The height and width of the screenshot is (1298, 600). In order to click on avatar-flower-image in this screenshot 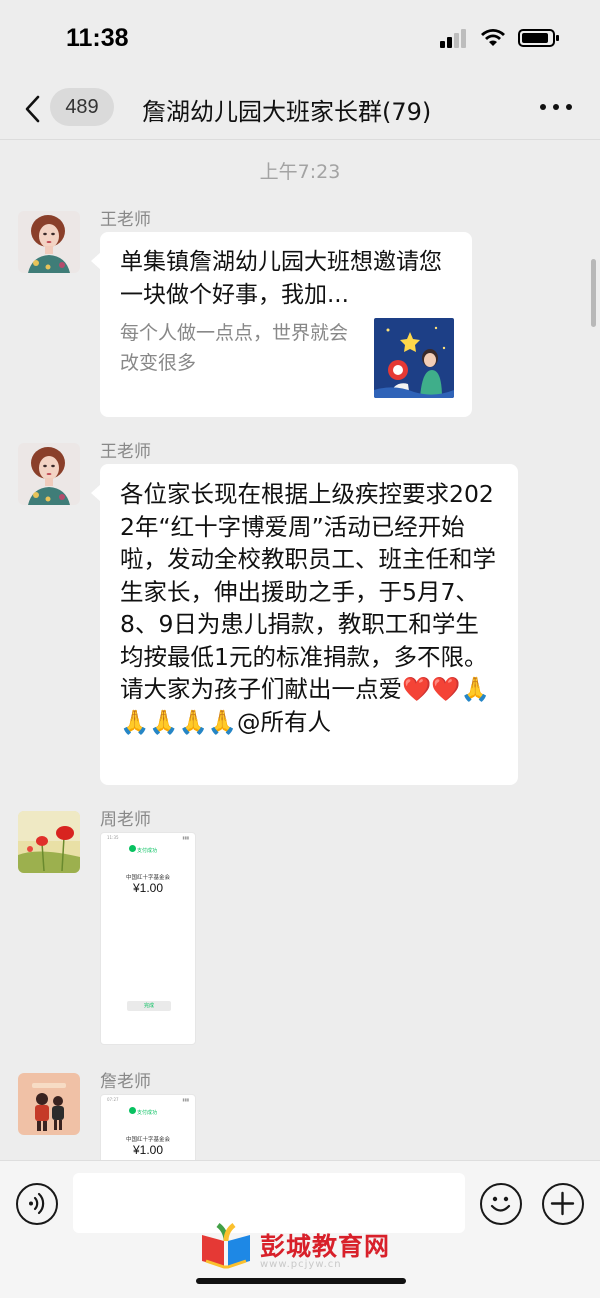, I will do `click(49, 842)`.